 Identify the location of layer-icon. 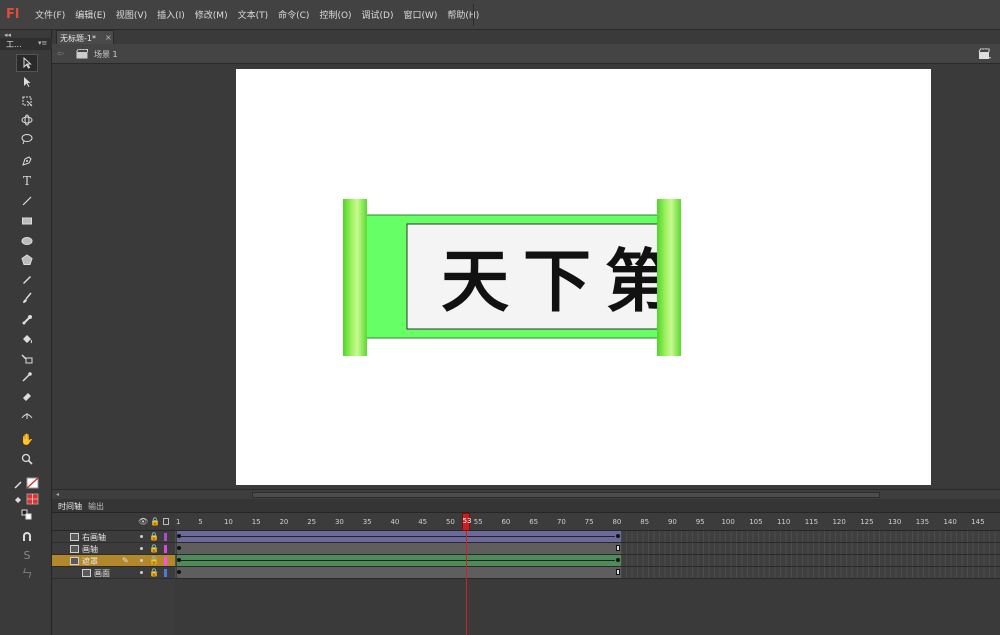
(74, 537).